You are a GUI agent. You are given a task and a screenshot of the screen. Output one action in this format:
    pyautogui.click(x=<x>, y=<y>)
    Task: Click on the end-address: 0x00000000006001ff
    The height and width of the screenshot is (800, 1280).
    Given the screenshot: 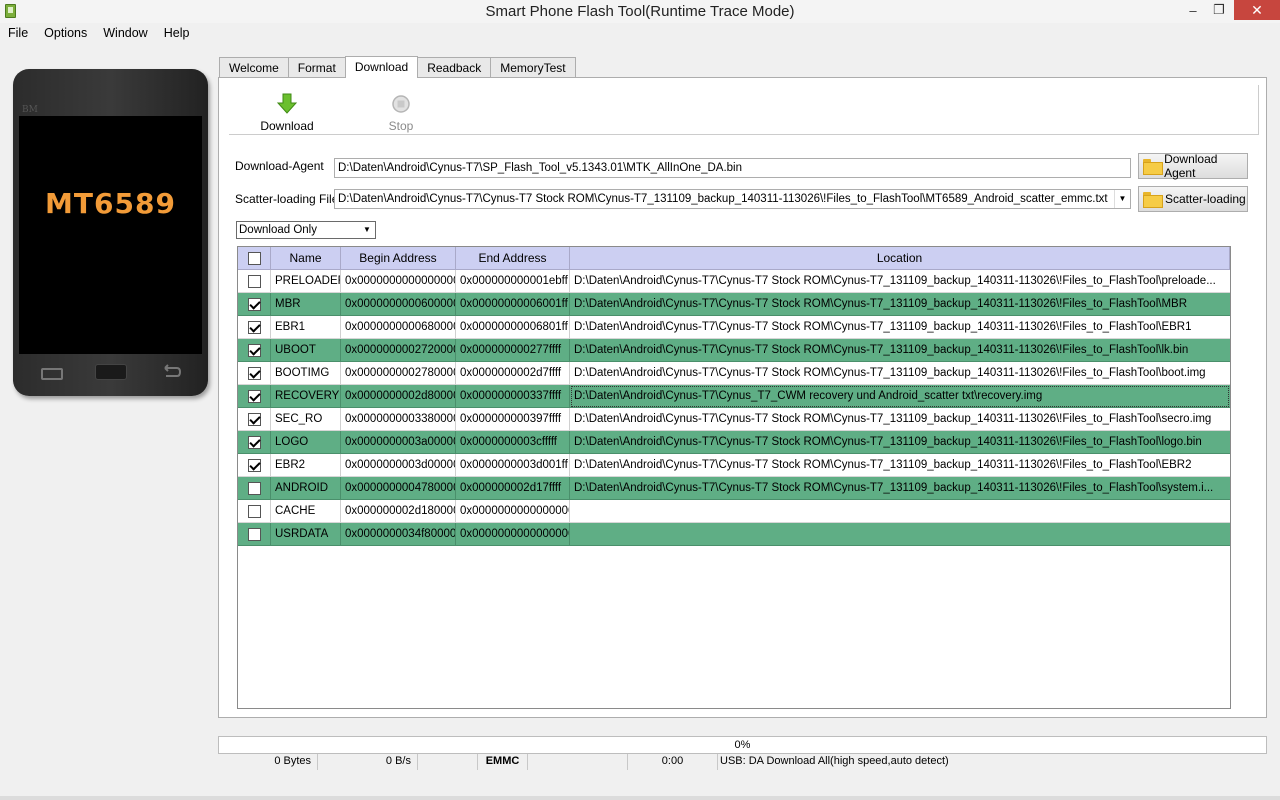 What is the action you would take?
    pyautogui.click(x=513, y=304)
    